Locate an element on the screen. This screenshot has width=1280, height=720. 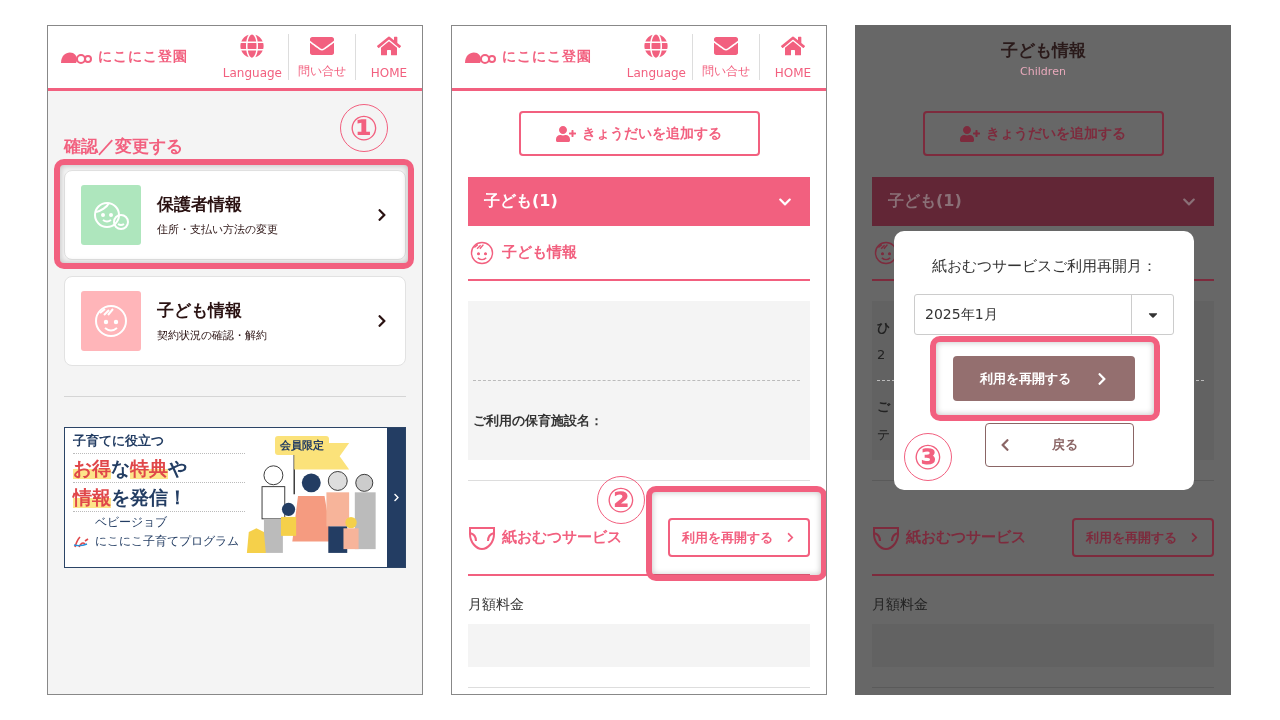
modal-label: 紙おむつサービスご利用再開月： is located at coordinates (1044, 266).